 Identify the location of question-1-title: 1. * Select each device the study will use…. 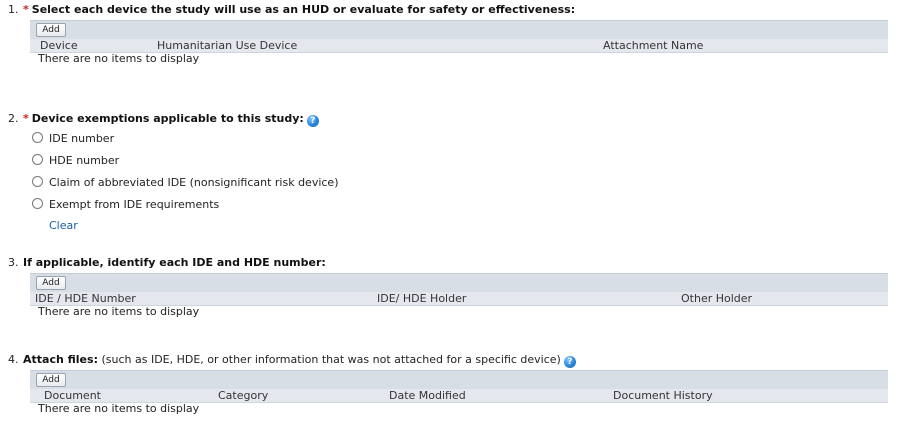
(448, 10).